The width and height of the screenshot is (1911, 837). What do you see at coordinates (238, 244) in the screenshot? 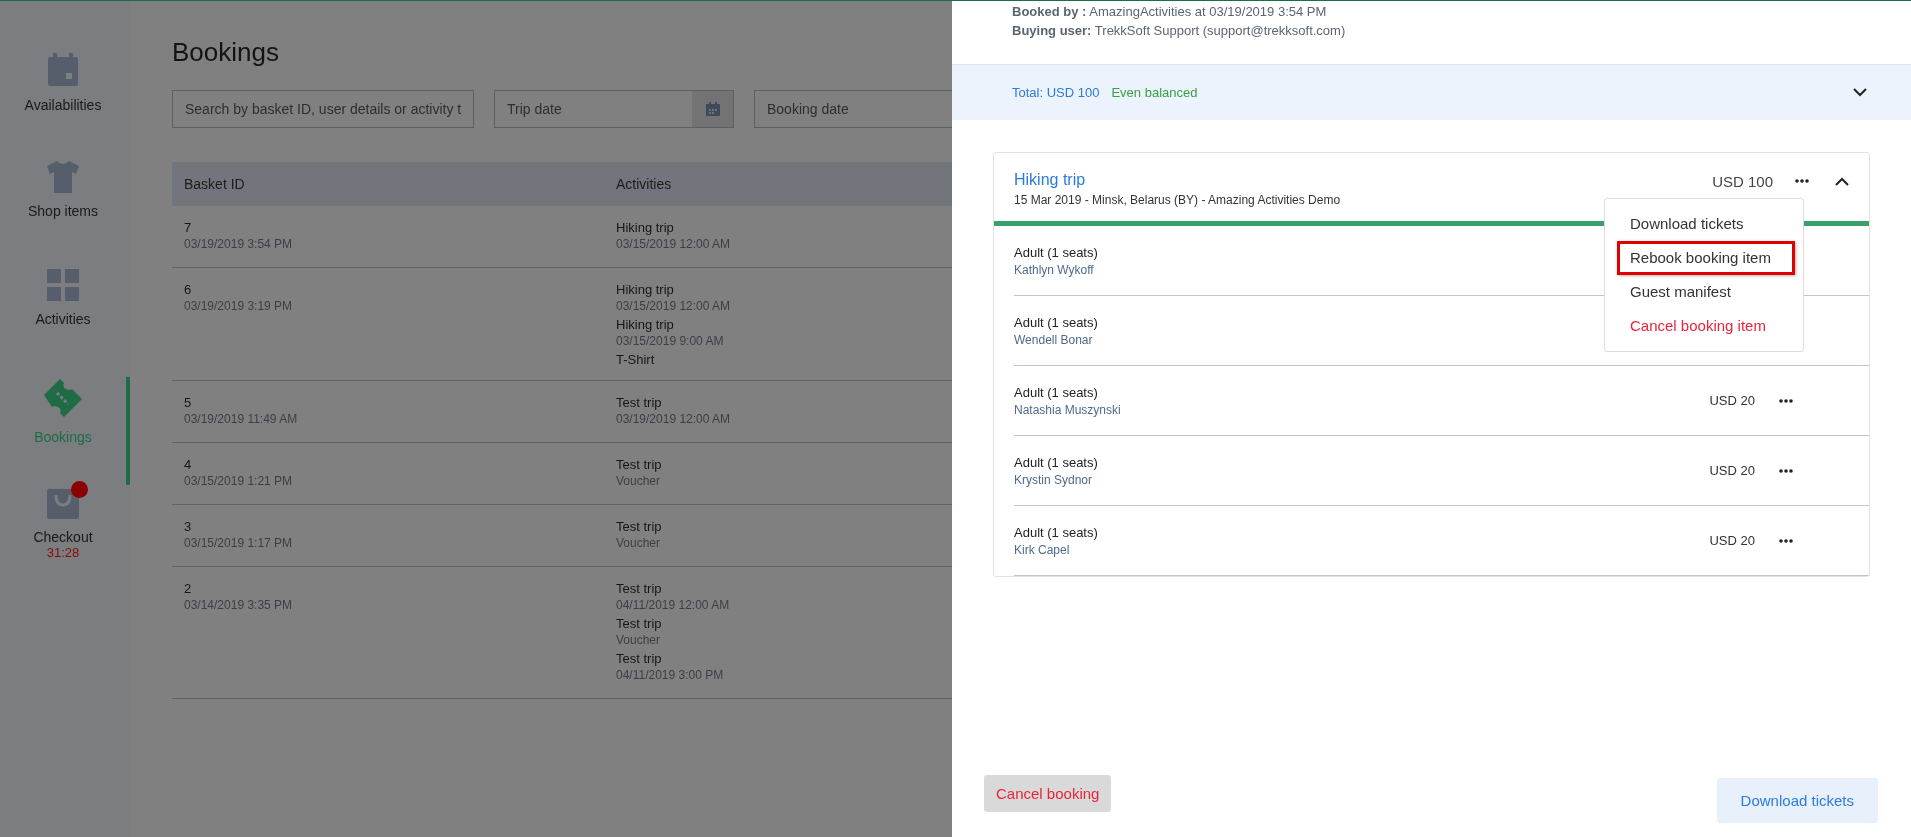
I see `booking-date: 03/19/2019 3:54 PM` at bounding box center [238, 244].